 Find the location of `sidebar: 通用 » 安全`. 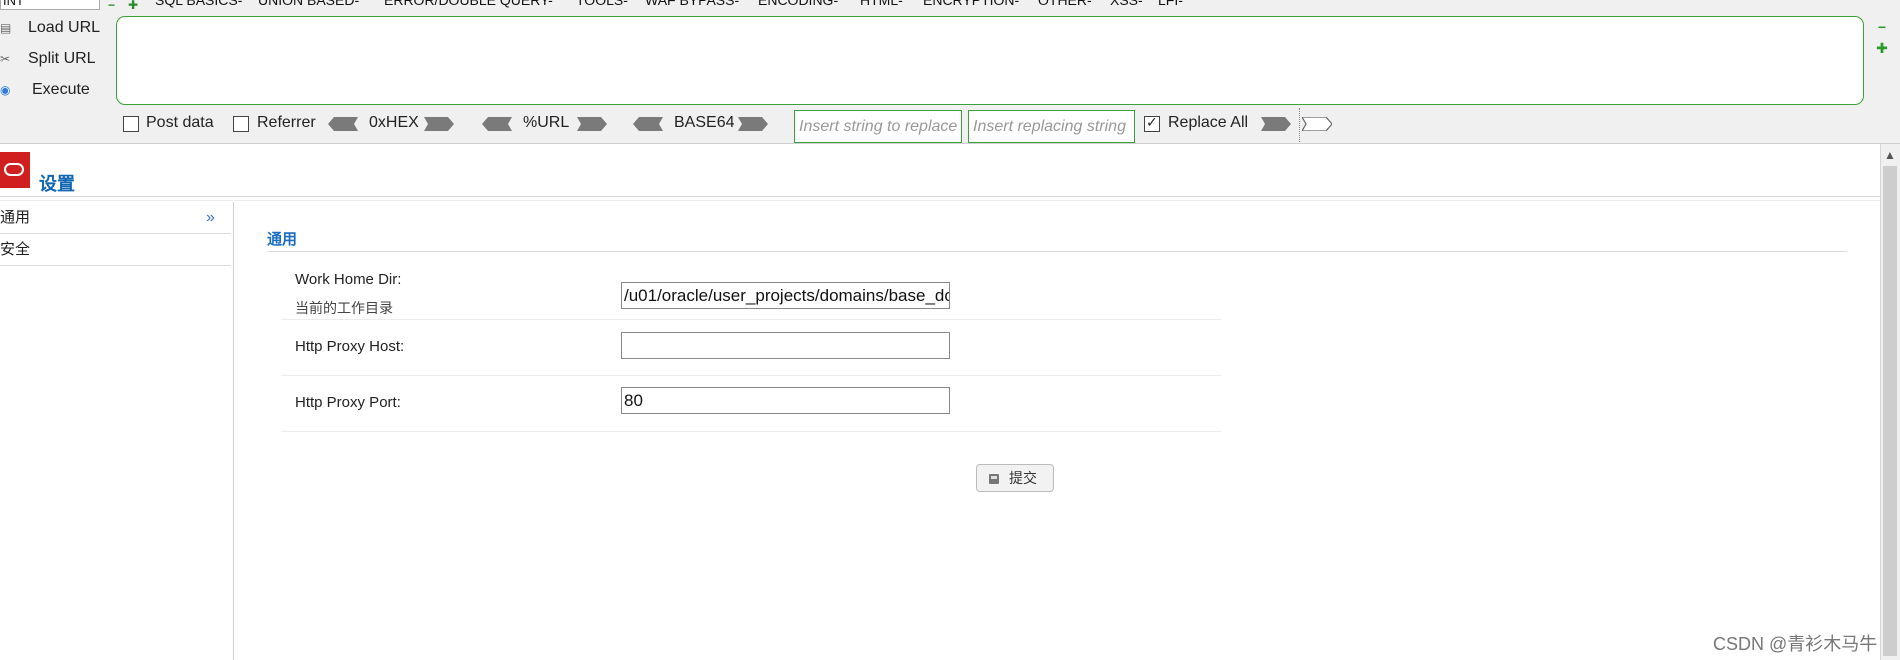

sidebar: 通用 » 安全 is located at coordinates (117, 431).